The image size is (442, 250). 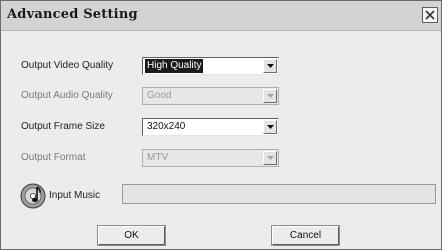 I want to click on music-disc-icon, so click(x=33, y=196).